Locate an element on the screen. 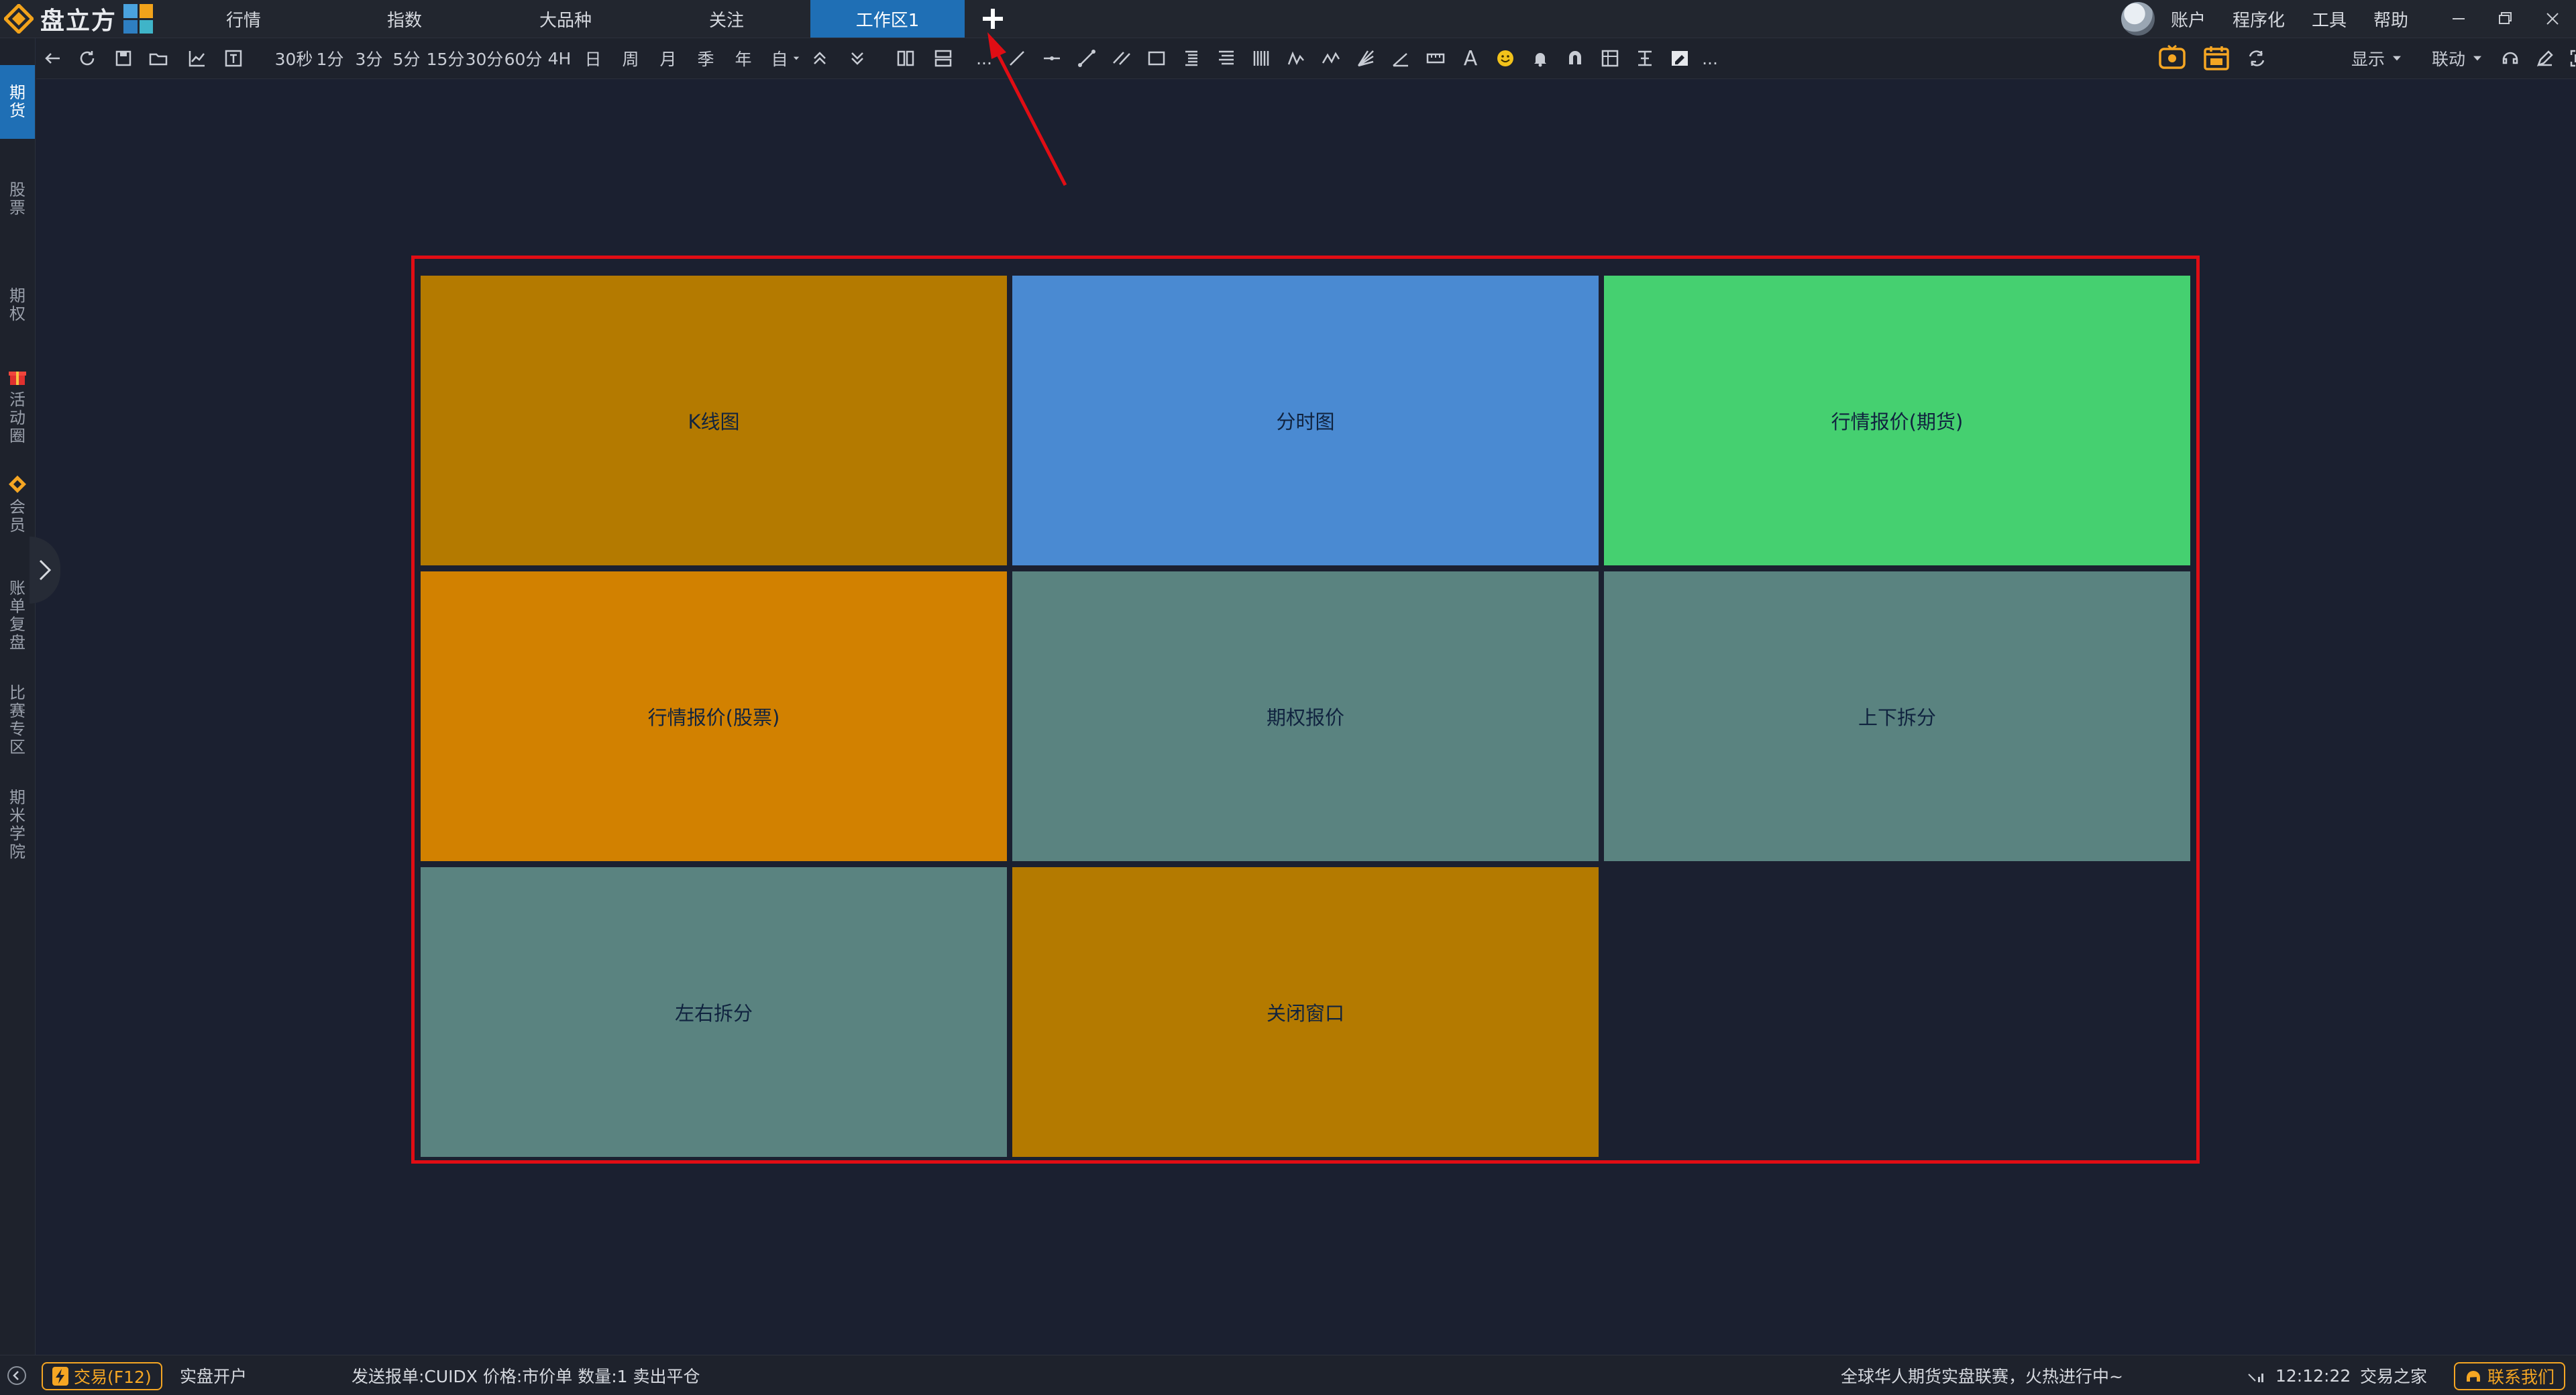 The image size is (2576, 1395). zigzag-button is located at coordinates (1331, 58).